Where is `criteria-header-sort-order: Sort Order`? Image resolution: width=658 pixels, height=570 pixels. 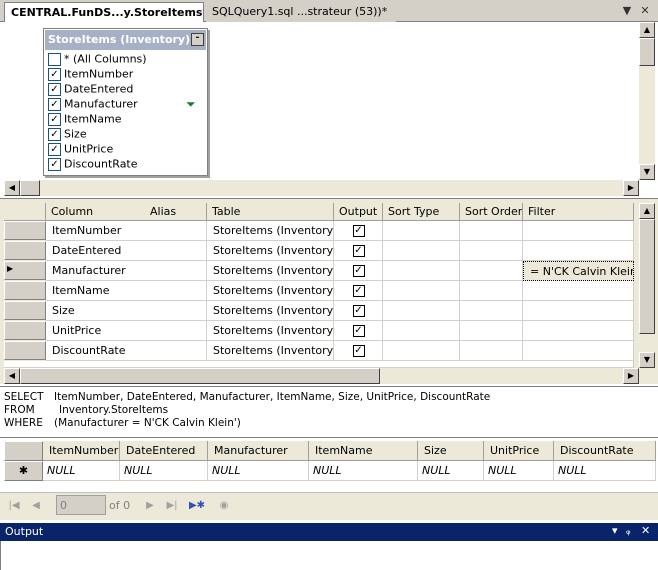
criteria-header-sort-order: Sort Order is located at coordinates (491, 212).